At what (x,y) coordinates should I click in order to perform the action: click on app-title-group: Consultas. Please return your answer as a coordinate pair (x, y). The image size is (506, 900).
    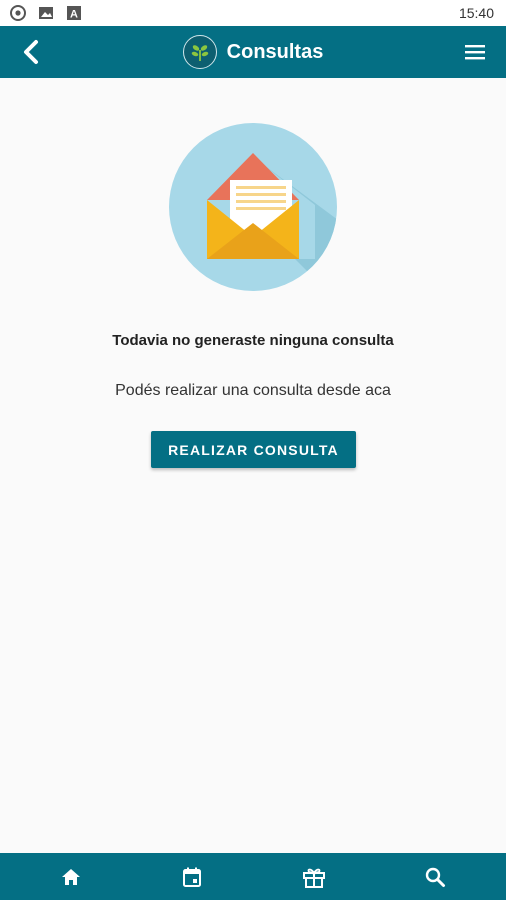
    Looking at the image, I should click on (253, 52).